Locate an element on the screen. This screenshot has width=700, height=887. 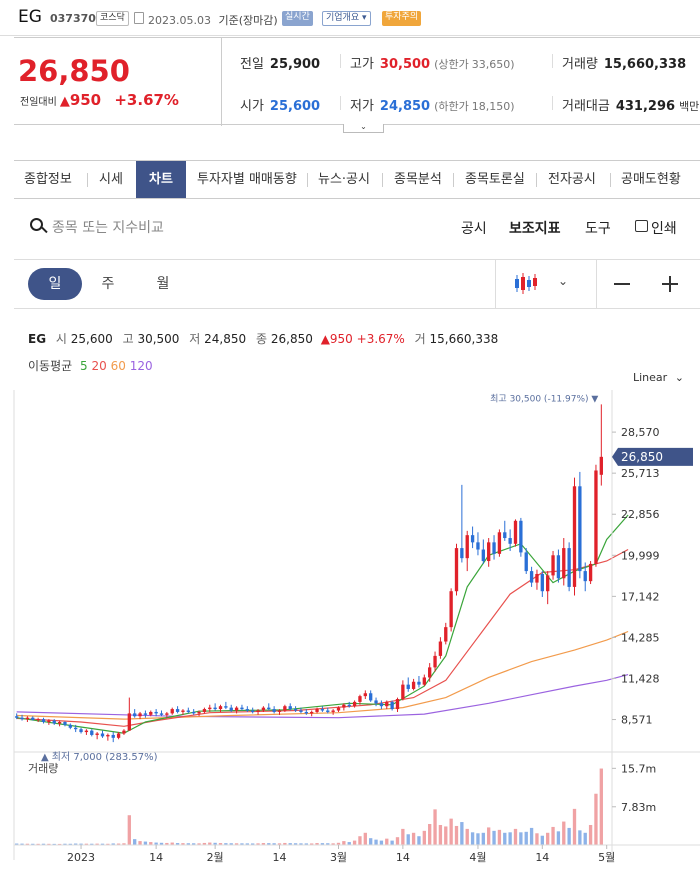
tab-quotes: 시세 is located at coordinates (111, 179).